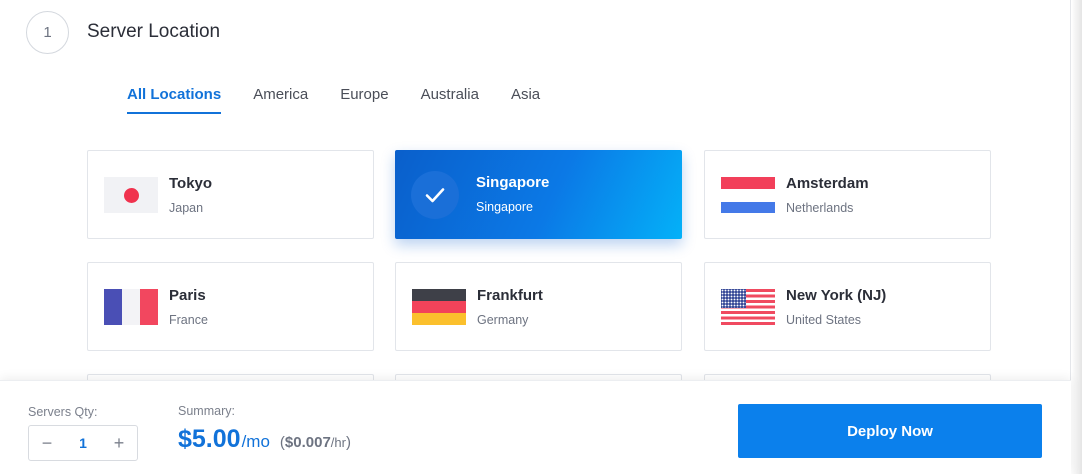  I want to click on increment-button: +, so click(119, 443).